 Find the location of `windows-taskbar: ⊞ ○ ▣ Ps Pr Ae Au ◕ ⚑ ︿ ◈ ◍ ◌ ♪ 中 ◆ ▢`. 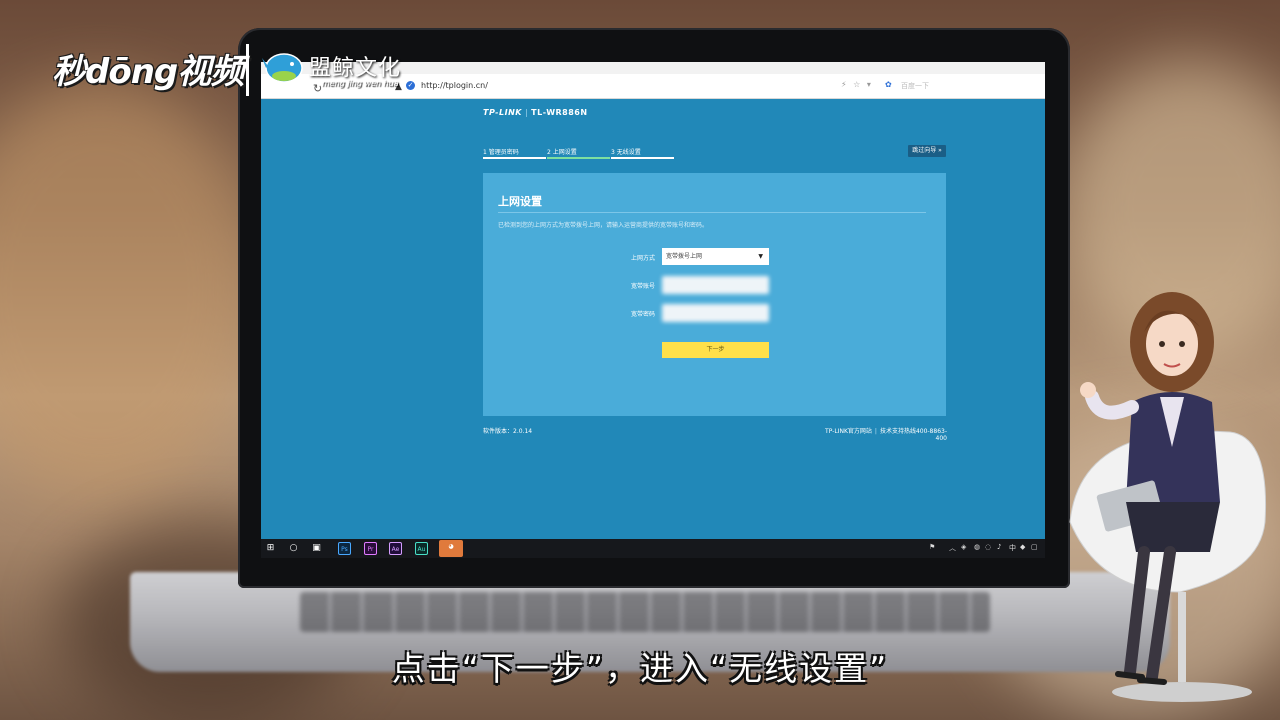

windows-taskbar: ⊞ ○ ▣ Ps Pr Ae Au ◕ ⚑ ︿ ◈ ◍ ◌ ♪ 中 ◆ ▢ is located at coordinates (653, 548).